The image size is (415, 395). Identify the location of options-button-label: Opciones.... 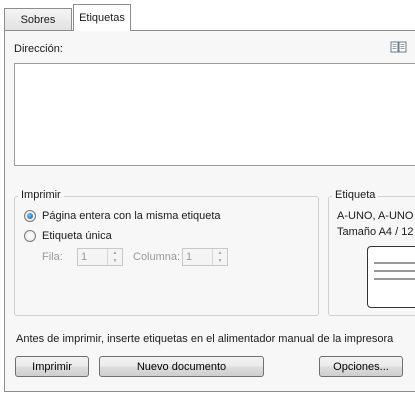
(361, 366).